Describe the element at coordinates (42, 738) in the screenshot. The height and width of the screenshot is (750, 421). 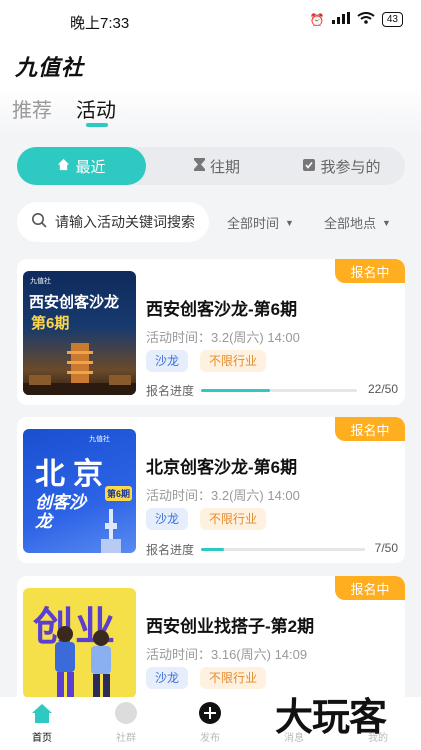
I see `nav-home-label: 首页` at that location.